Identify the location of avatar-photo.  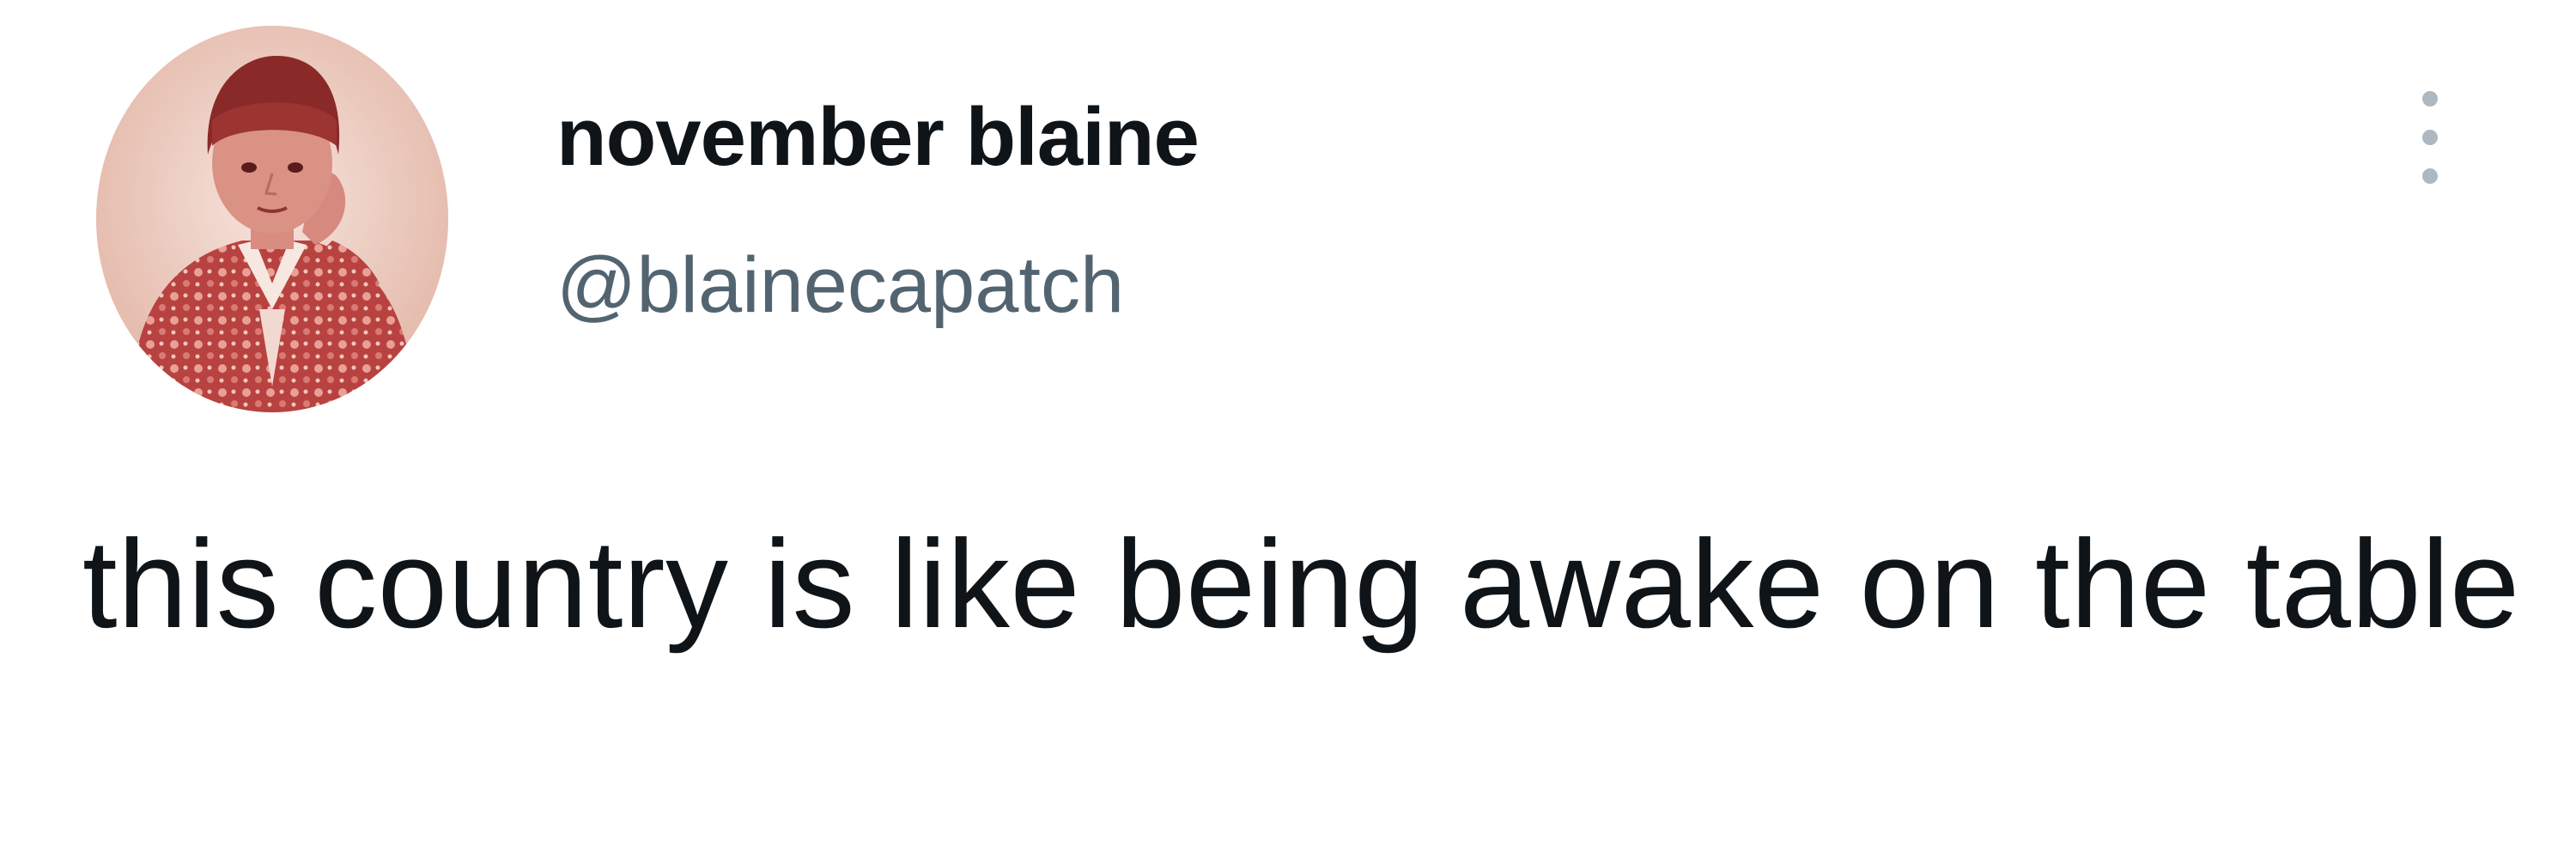
(272, 219).